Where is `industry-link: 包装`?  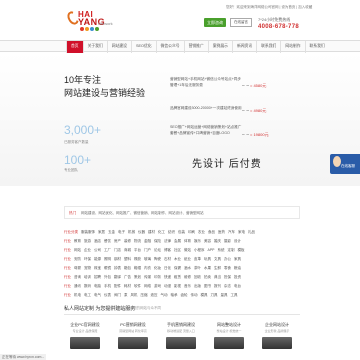
industry-link: 包装 is located at coordinates (181, 234).